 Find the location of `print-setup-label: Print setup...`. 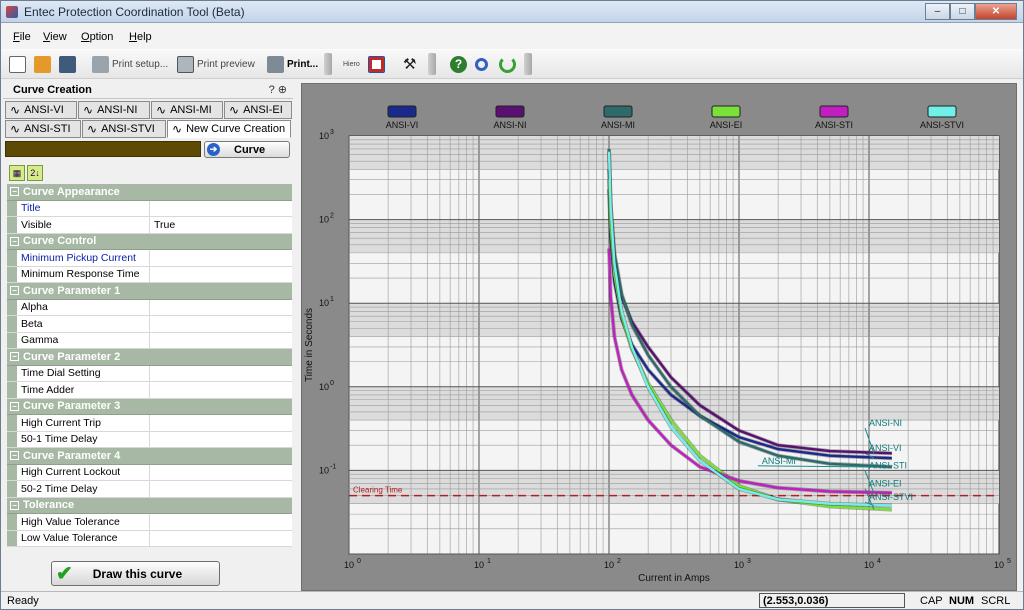

print-setup-label: Print setup... is located at coordinates (140, 64).